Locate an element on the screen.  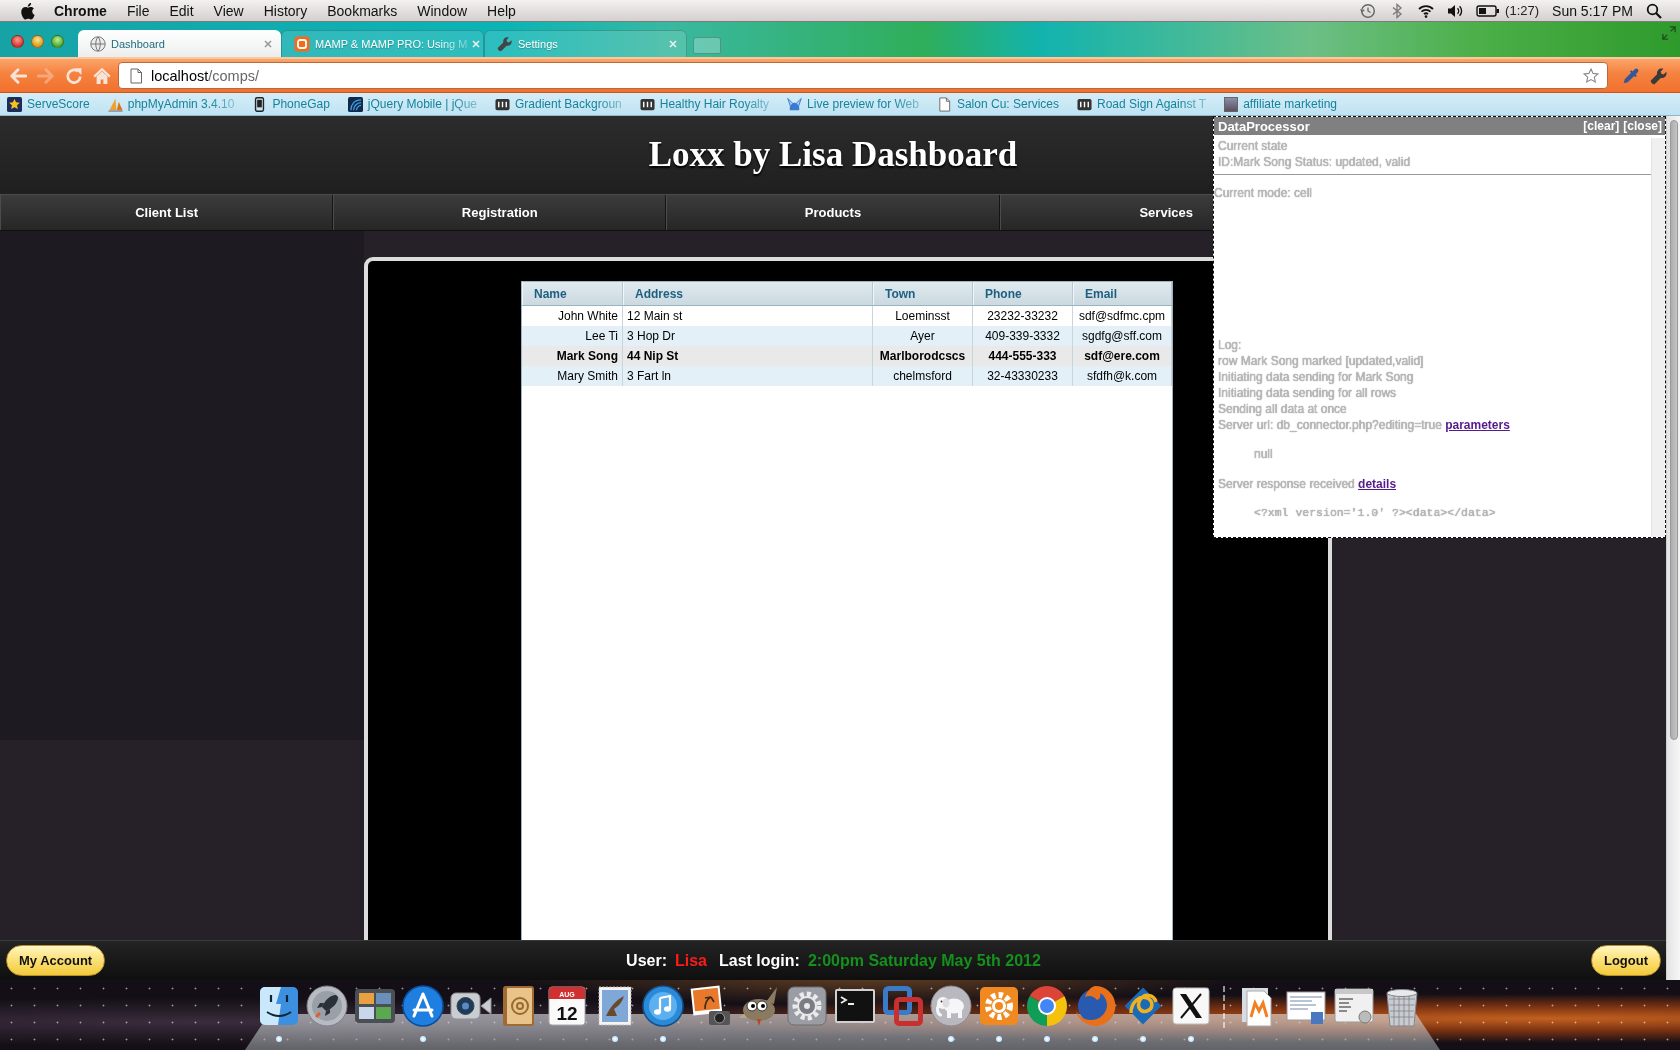
square-tile-icon is located at coordinates (302, 44).